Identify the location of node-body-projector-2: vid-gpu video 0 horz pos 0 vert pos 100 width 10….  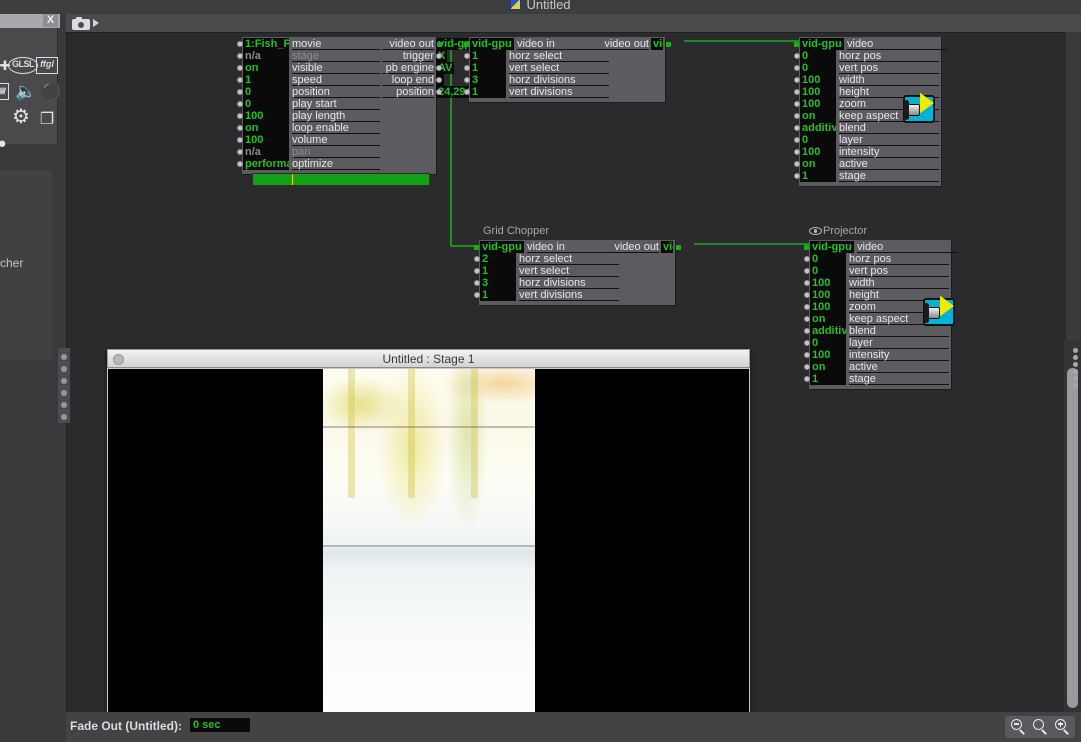
(880, 314).